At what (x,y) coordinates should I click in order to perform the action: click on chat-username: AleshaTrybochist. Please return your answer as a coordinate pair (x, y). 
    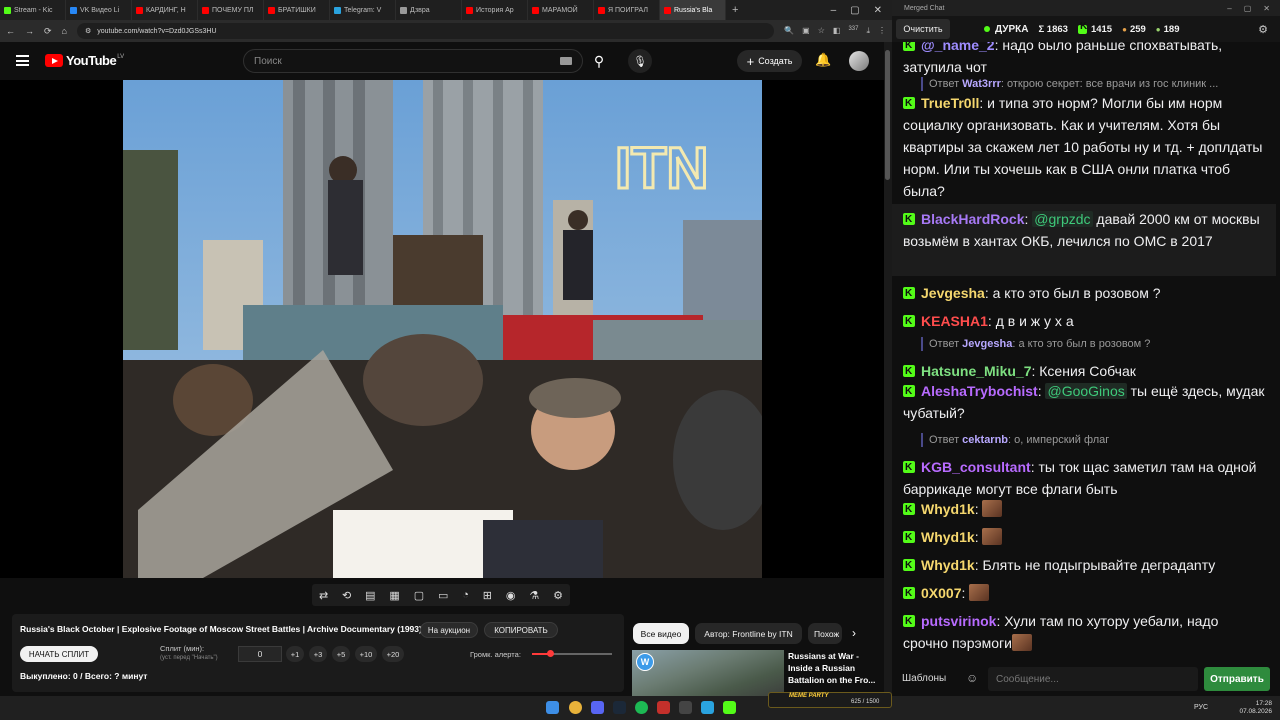
    Looking at the image, I should click on (979, 391).